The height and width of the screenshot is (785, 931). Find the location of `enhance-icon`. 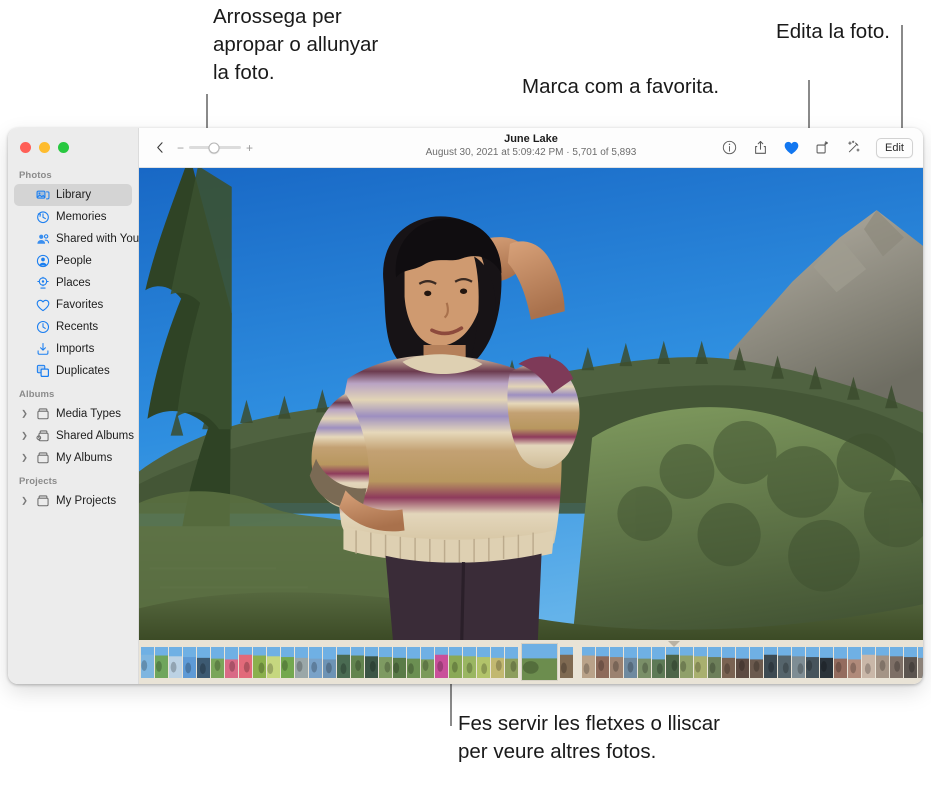

enhance-icon is located at coordinates (853, 147).